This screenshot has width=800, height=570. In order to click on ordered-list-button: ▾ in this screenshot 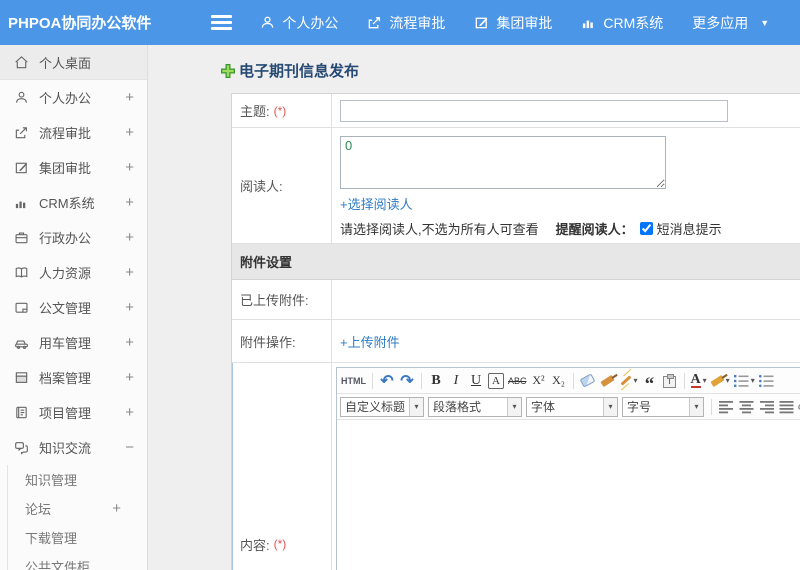, I will do `click(744, 380)`.